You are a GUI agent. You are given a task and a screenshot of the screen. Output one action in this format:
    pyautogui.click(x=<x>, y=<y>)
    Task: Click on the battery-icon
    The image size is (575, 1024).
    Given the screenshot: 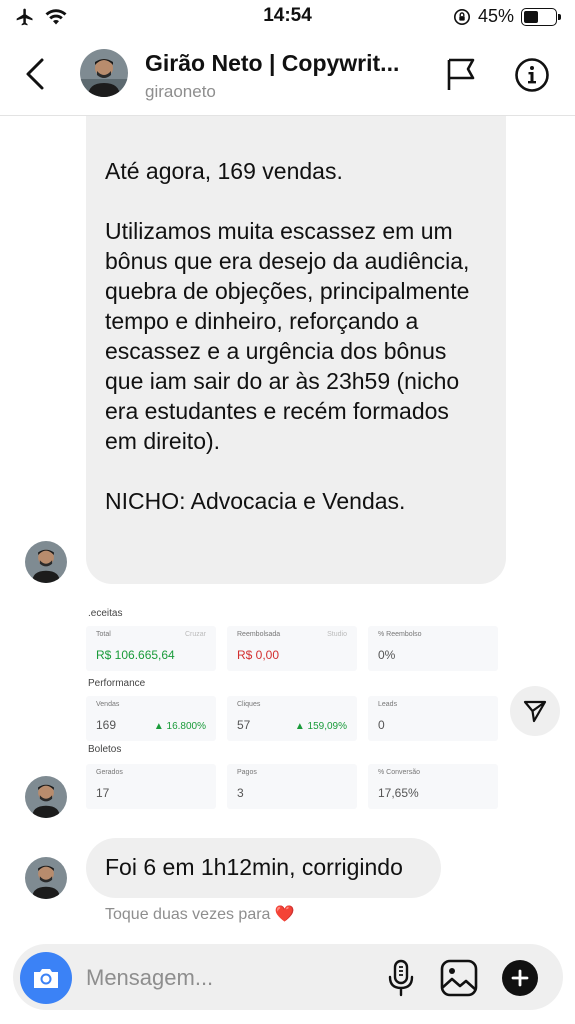 What is the action you would take?
    pyautogui.click(x=541, y=16)
    